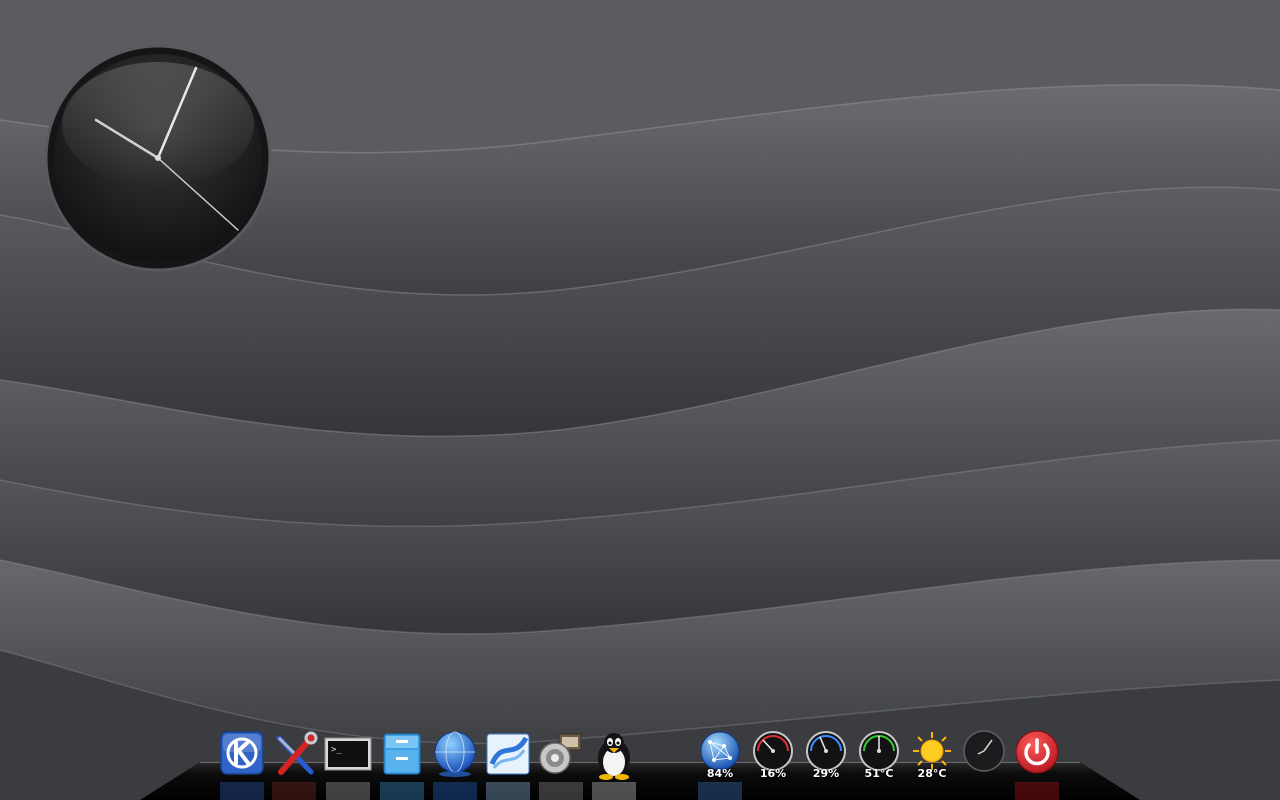  I want to click on dock-audio-mixer-button, so click(561, 756).